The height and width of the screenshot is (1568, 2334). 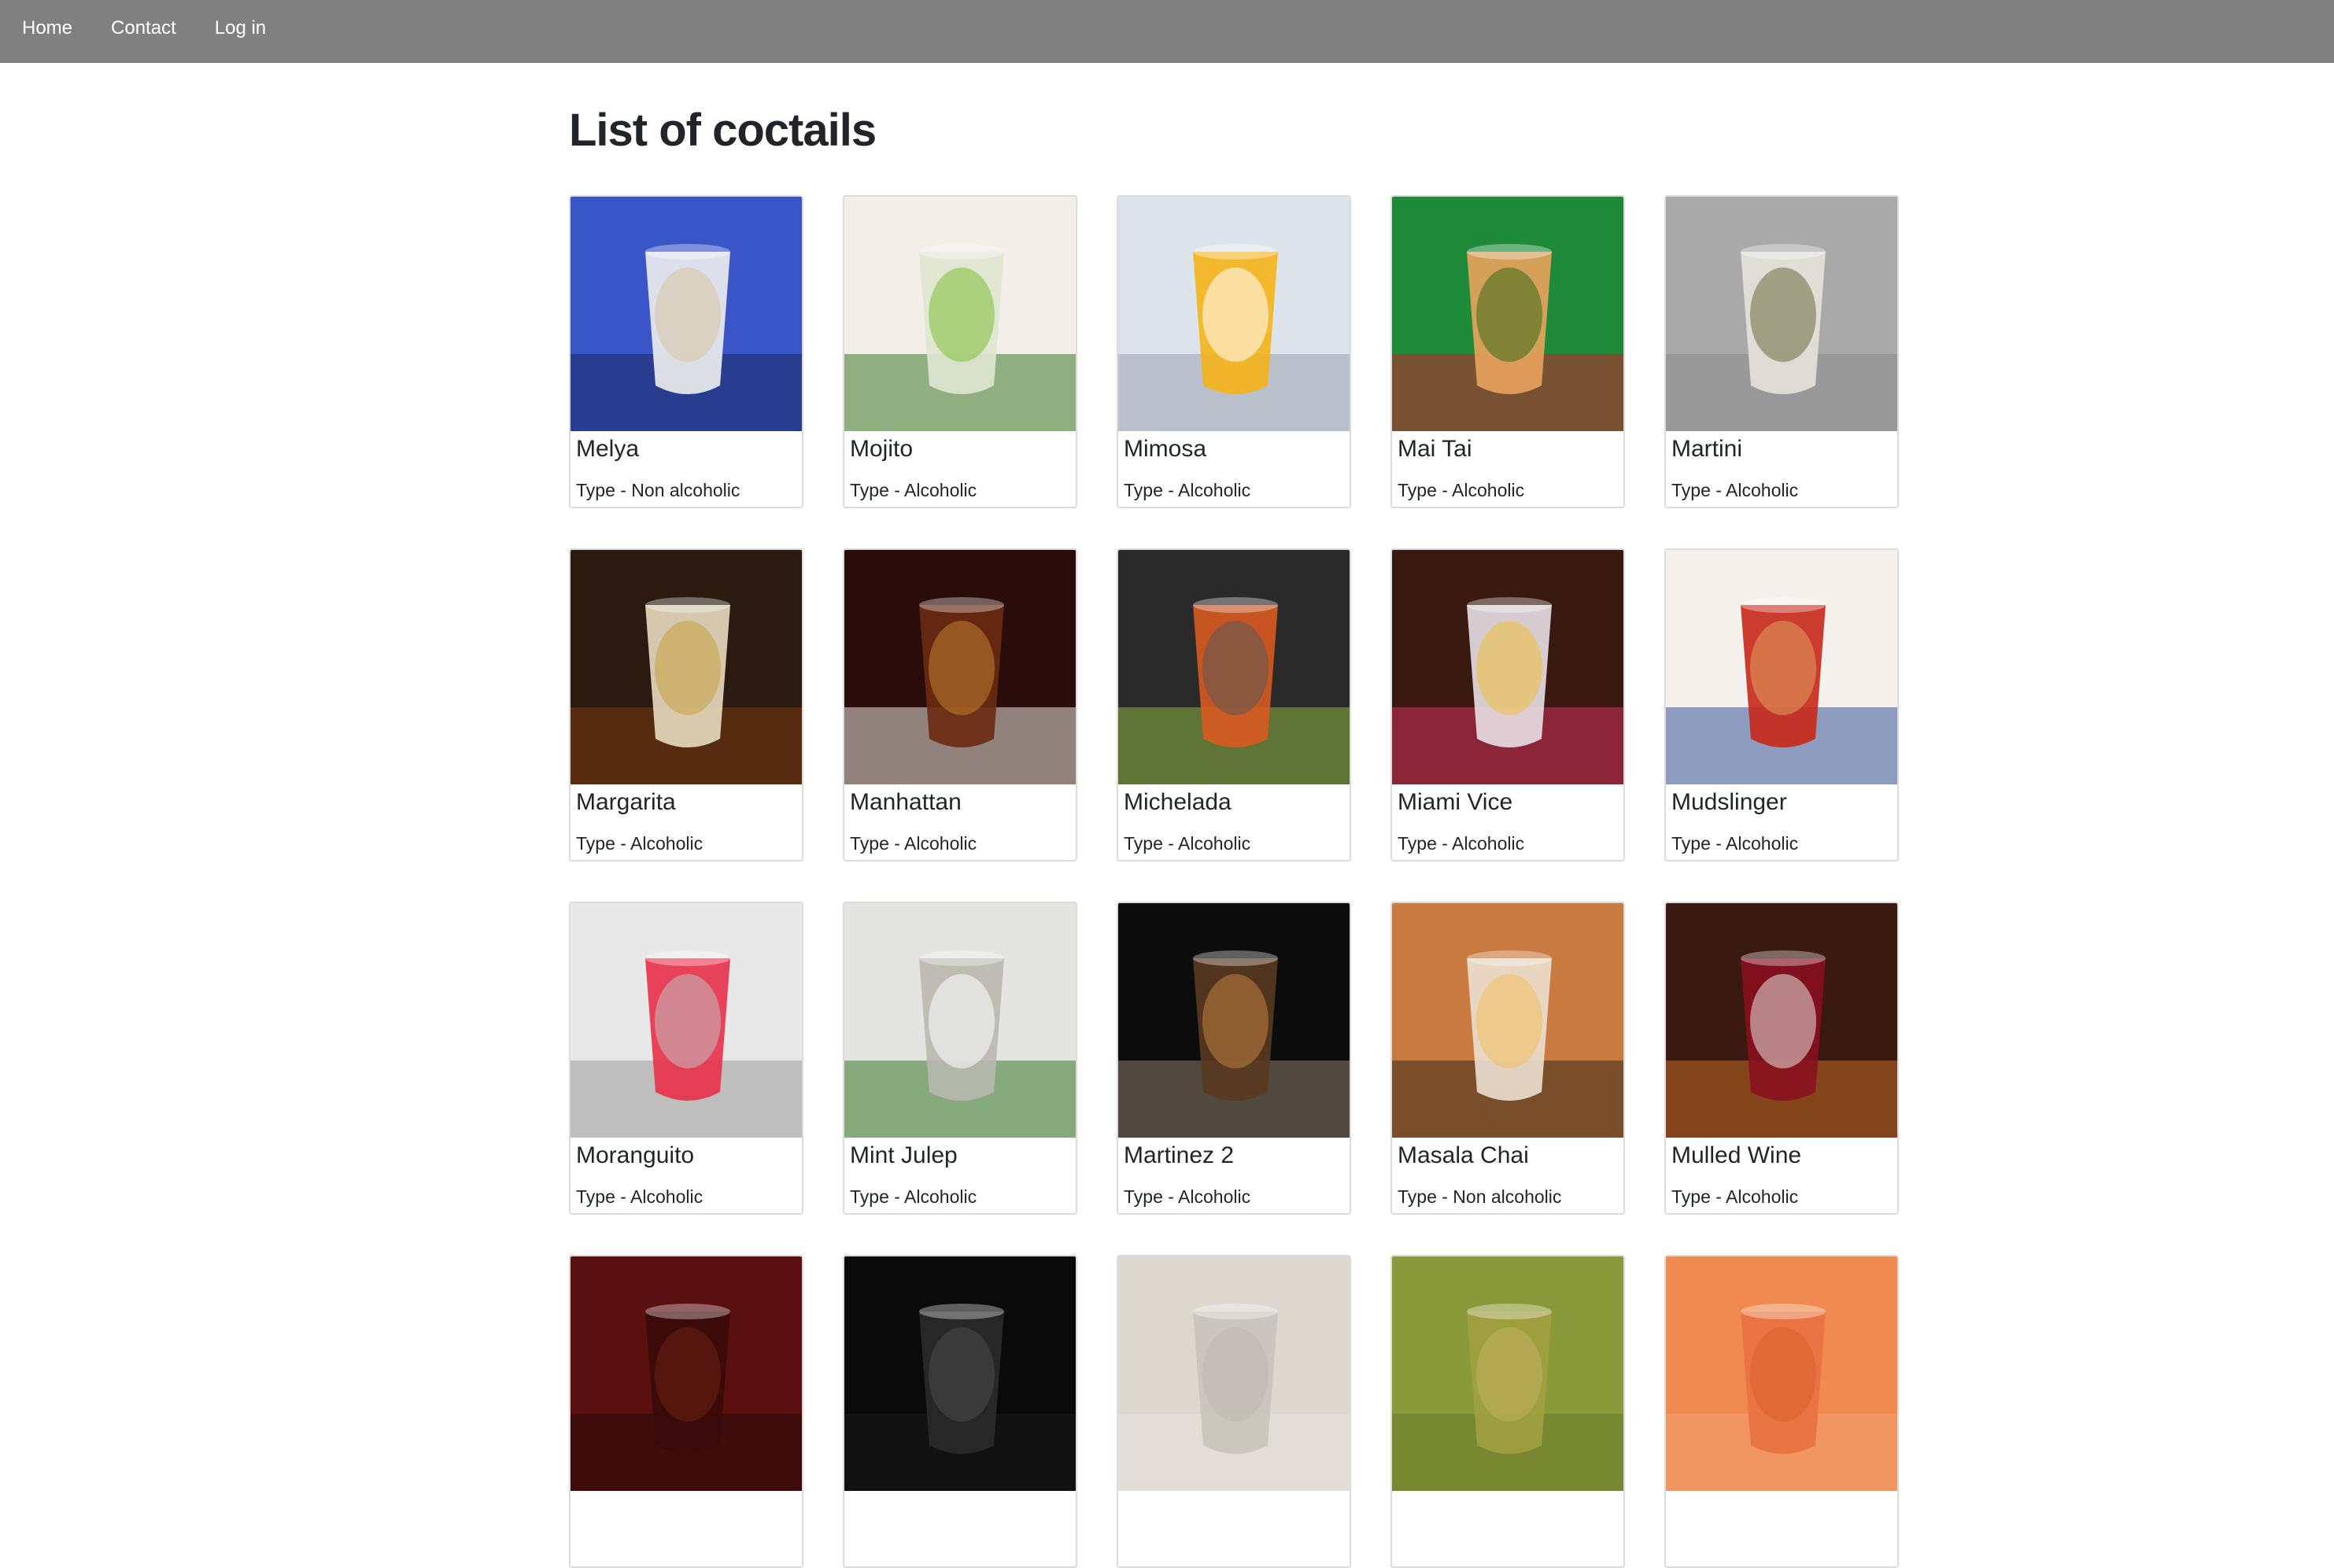 I want to click on cocktail-card: Martini Type - Alcoholic, so click(x=1781, y=351).